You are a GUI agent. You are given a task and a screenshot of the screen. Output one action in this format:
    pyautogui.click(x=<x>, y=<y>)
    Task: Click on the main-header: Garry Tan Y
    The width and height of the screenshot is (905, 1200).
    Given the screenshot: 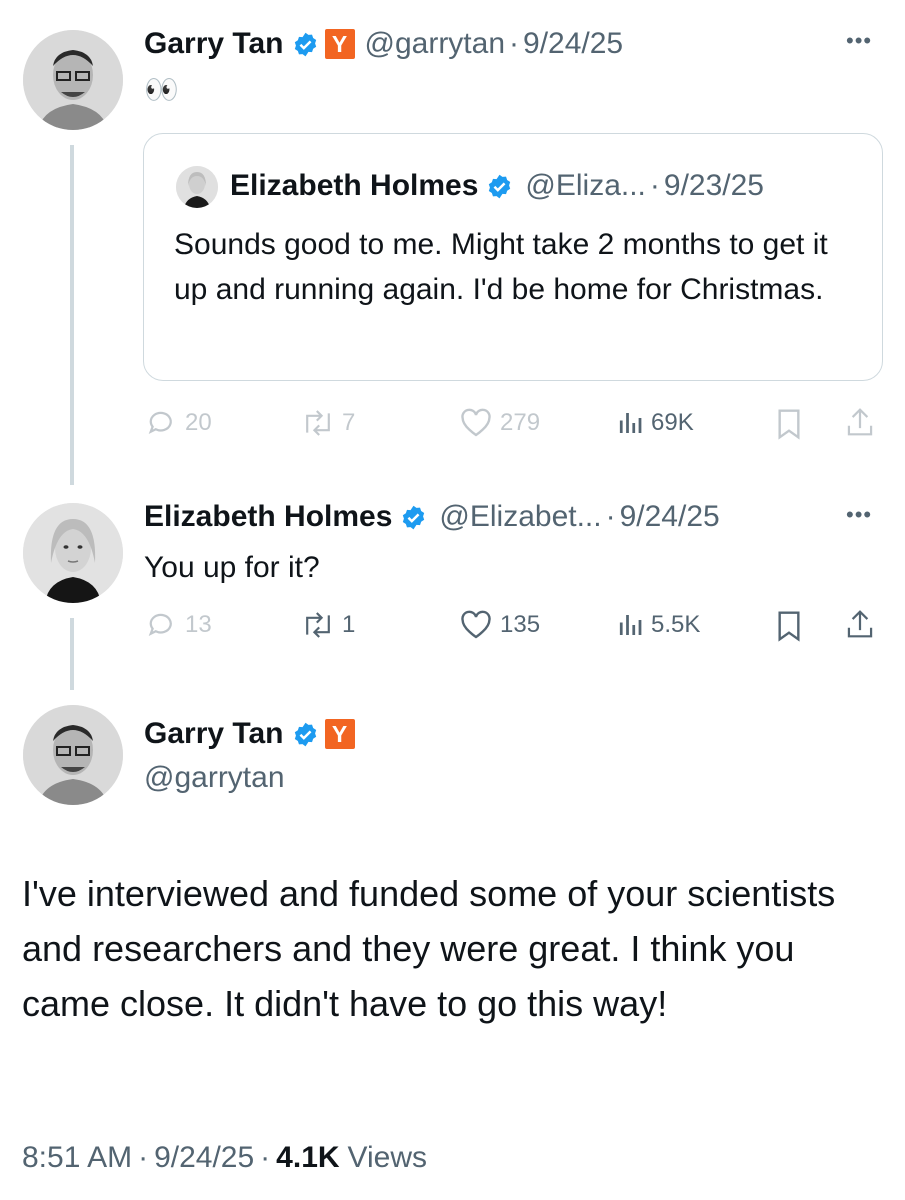 What is the action you would take?
    pyautogui.click(x=249, y=734)
    